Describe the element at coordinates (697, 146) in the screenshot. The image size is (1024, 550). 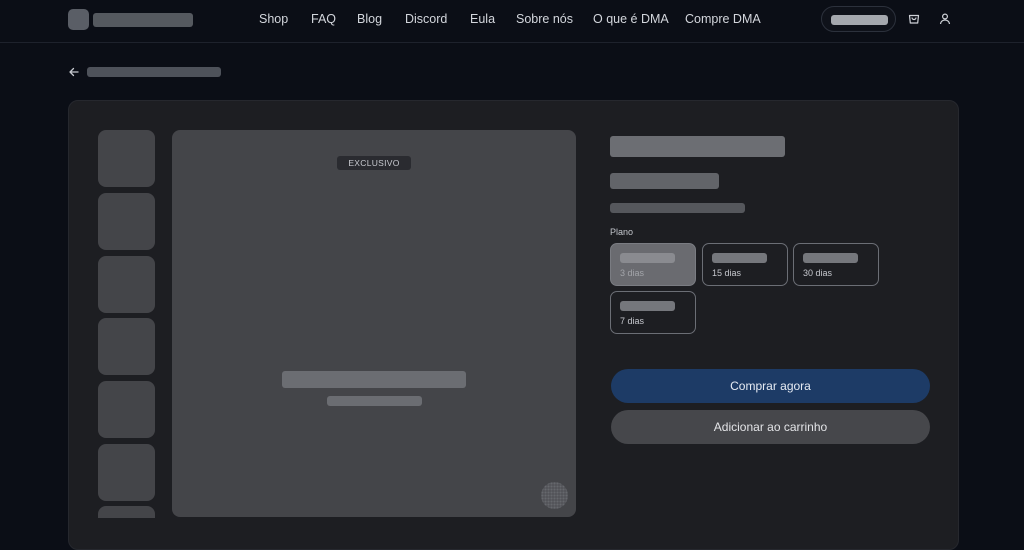
I see `product-title-placeholder` at that location.